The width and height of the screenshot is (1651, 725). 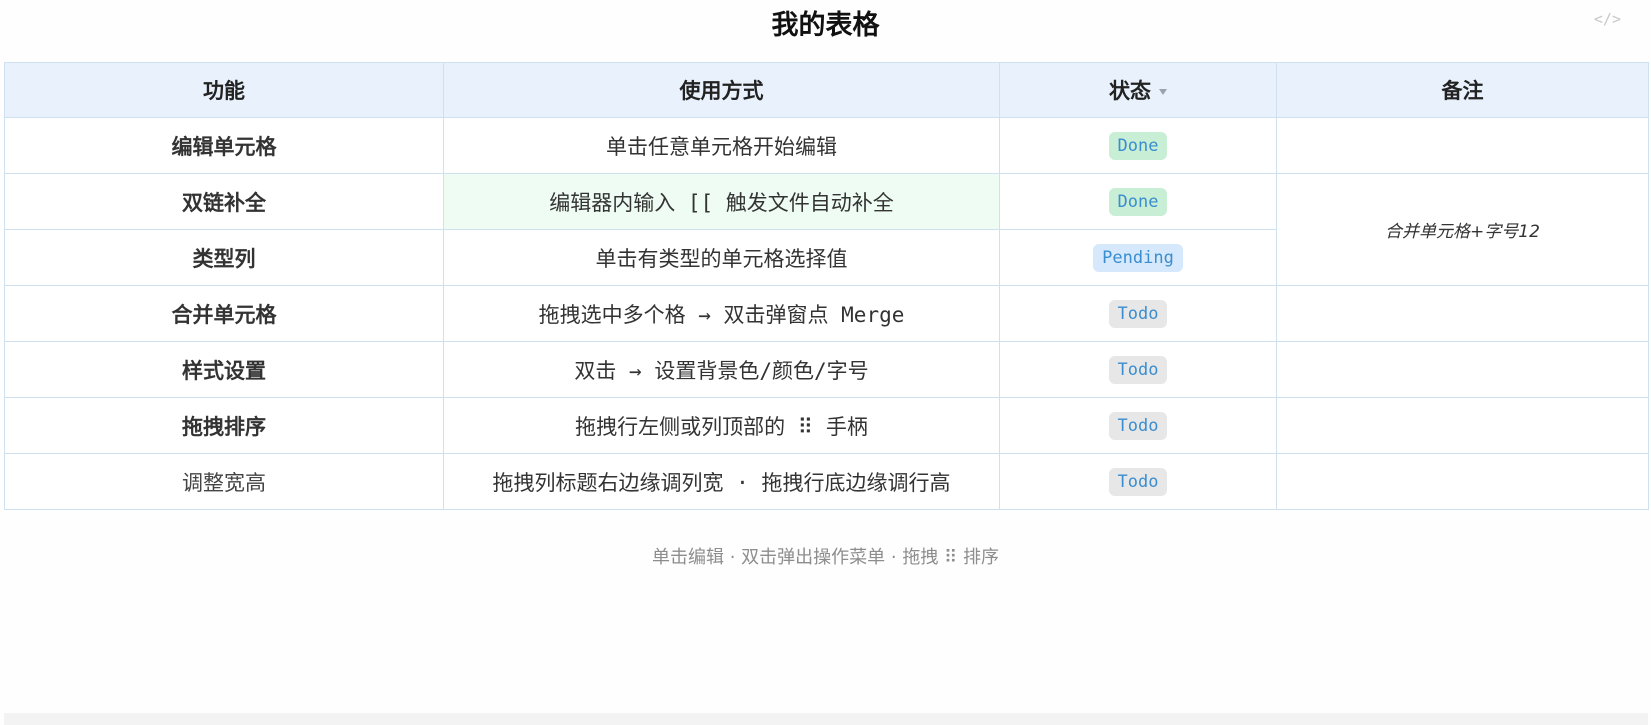 I want to click on usage-cell: 双击 → 设置背景色/颜色/字号, so click(x=721, y=369).